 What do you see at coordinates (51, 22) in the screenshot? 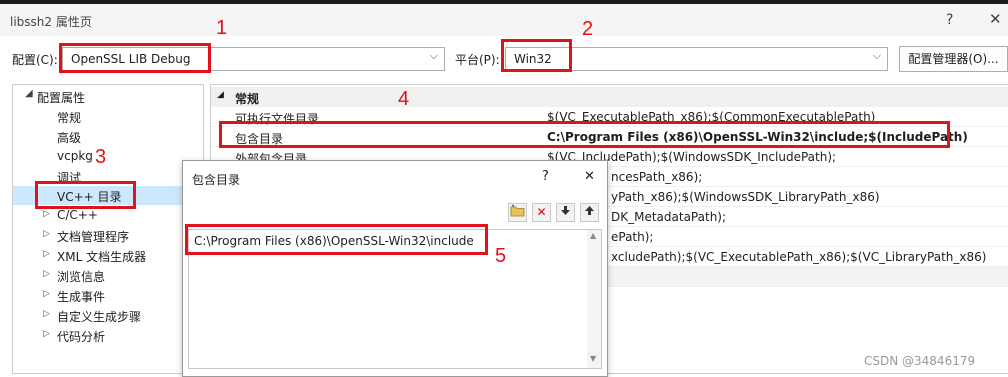
I see `window-title: libssh2 属性页` at bounding box center [51, 22].